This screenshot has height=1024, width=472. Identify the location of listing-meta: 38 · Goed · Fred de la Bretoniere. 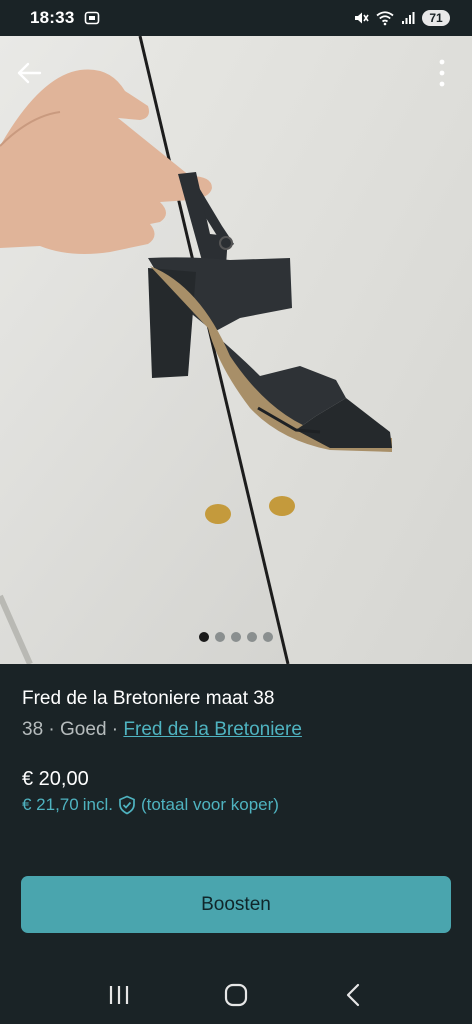
(237, 730).